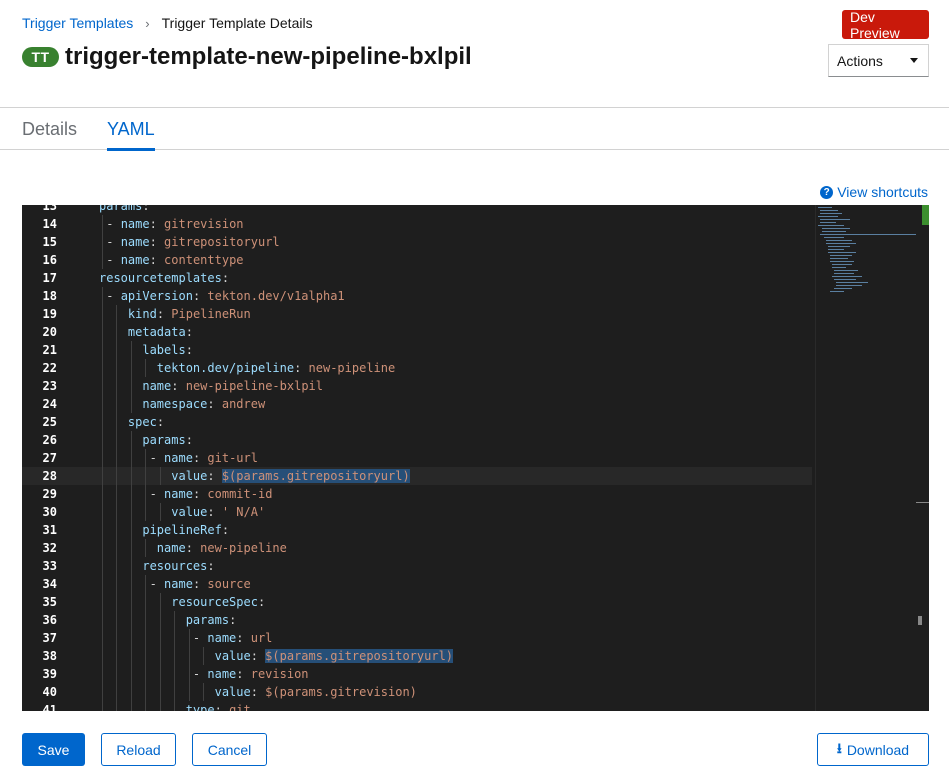 This screenshot has height=773, width=949. I want to click on download-button: ⭳ Download, so click(873, 749).